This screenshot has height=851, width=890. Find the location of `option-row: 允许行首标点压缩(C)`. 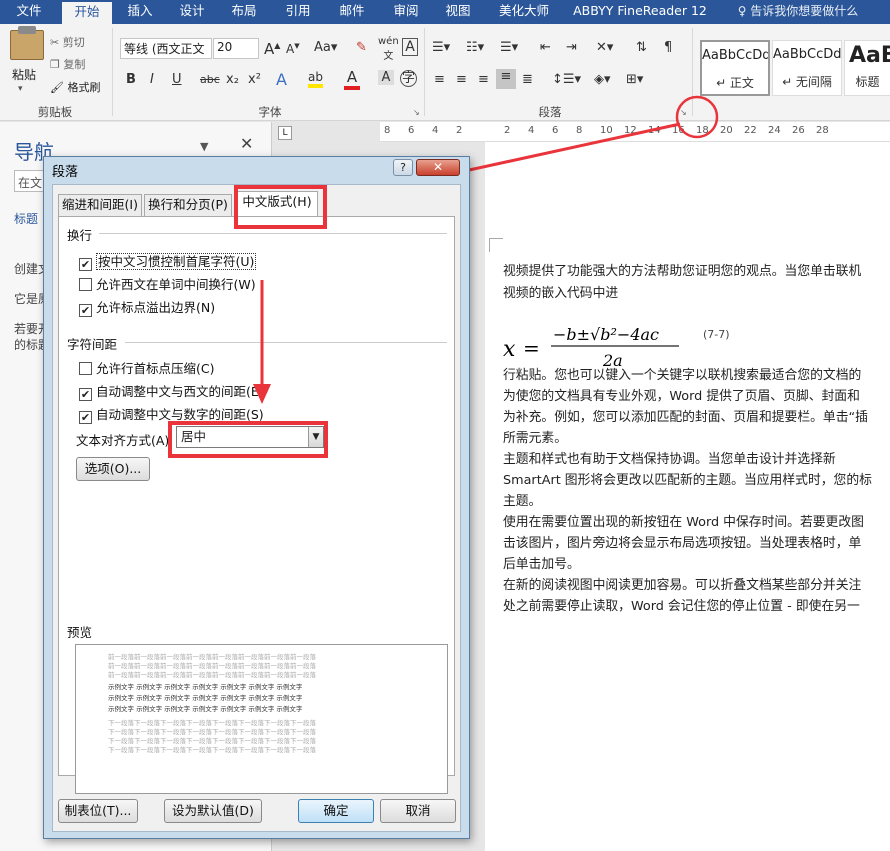

option-row: 允许行首标点压缩(C) is located at coordinates (146, 367).